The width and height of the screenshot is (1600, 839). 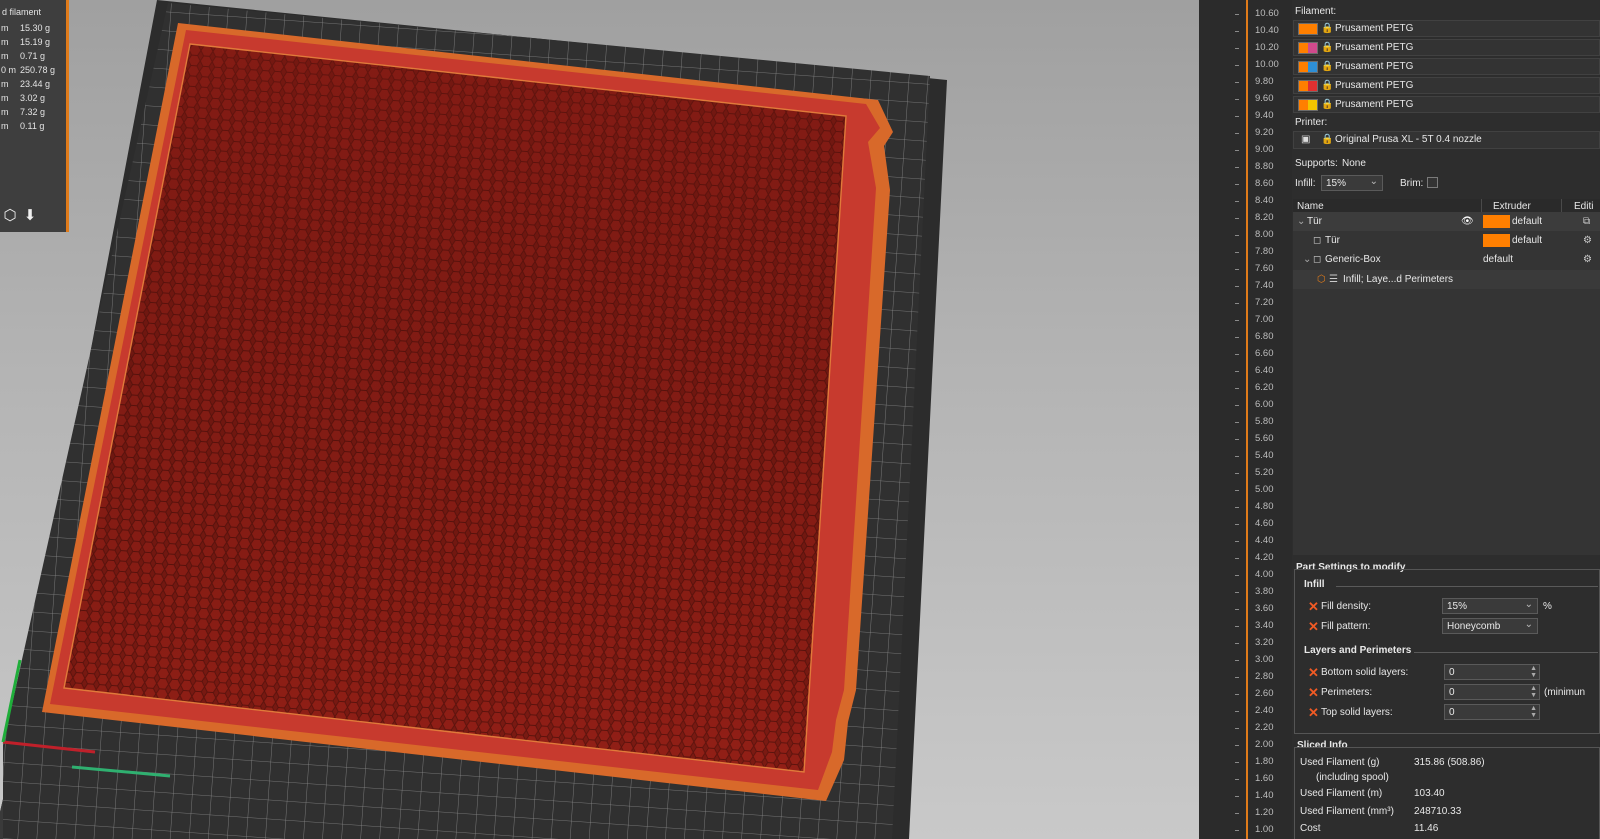 I want to click on fill-density-unit: %, so click(x=1547, y=606).